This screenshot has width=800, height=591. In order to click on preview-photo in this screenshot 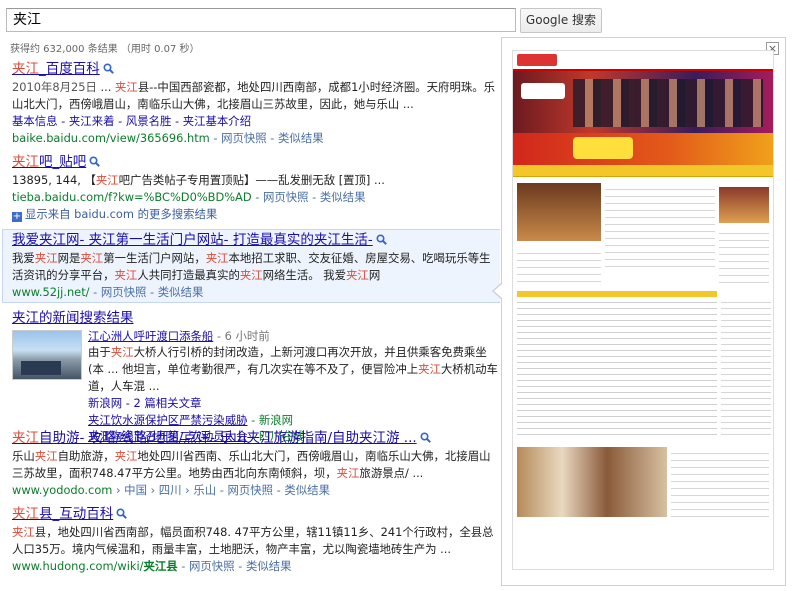, I will do `click(559, 212)`.